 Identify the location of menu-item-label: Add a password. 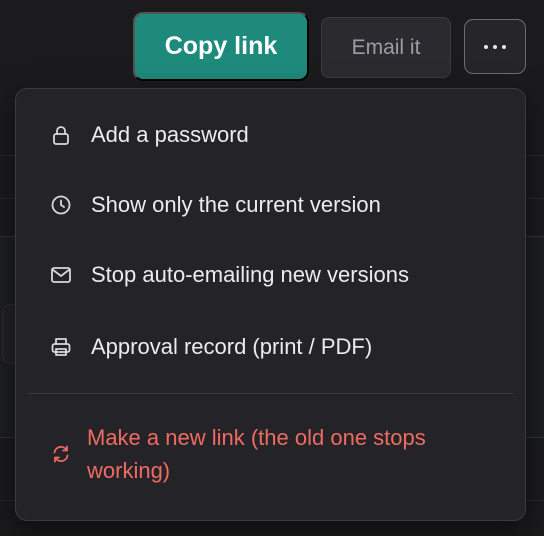
(170, 134).